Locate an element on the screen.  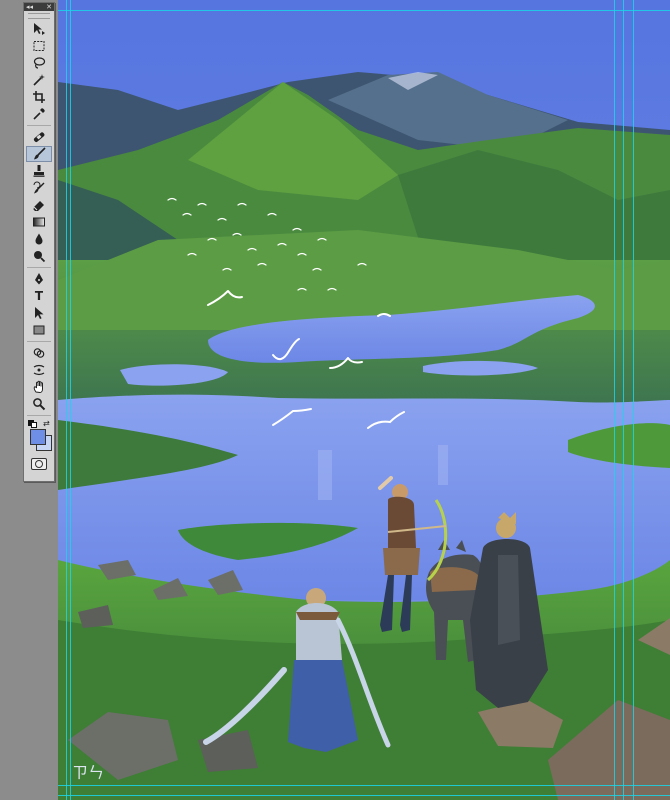
quick-mask-button is located at coordinates (39, 464).